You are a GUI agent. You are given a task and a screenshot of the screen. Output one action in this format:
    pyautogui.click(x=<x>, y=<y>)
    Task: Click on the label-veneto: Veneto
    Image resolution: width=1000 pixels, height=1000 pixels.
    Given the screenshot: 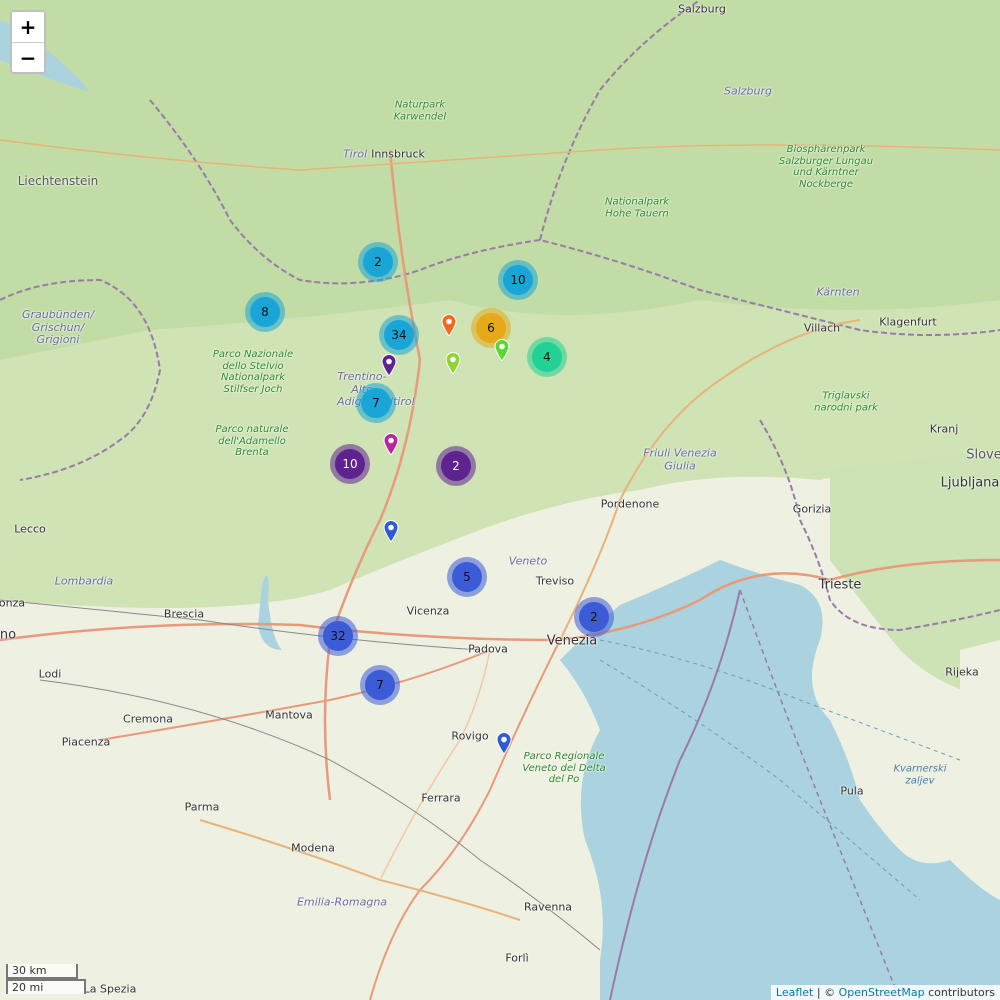 What is the action you would take?
    pyautogui.click(x=528, y=561)
    